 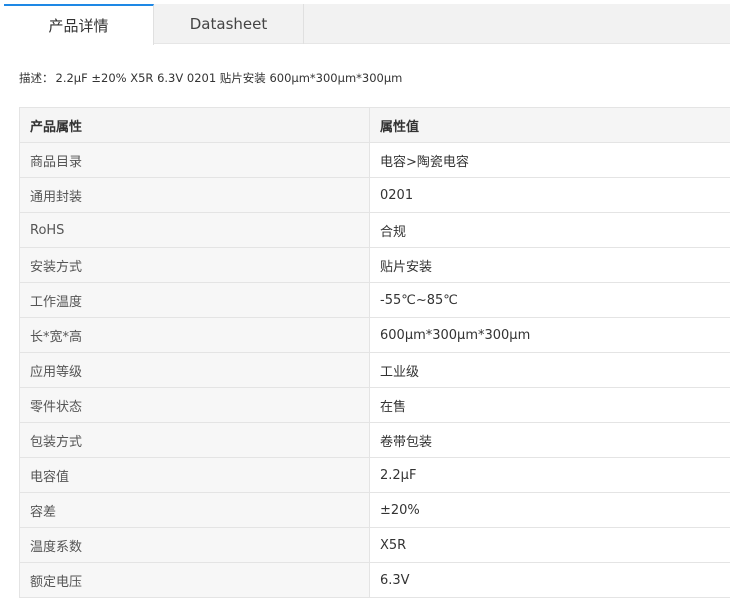 I want to click on table-row: 安装方式 贴片安装, so click(x=374, y=265).